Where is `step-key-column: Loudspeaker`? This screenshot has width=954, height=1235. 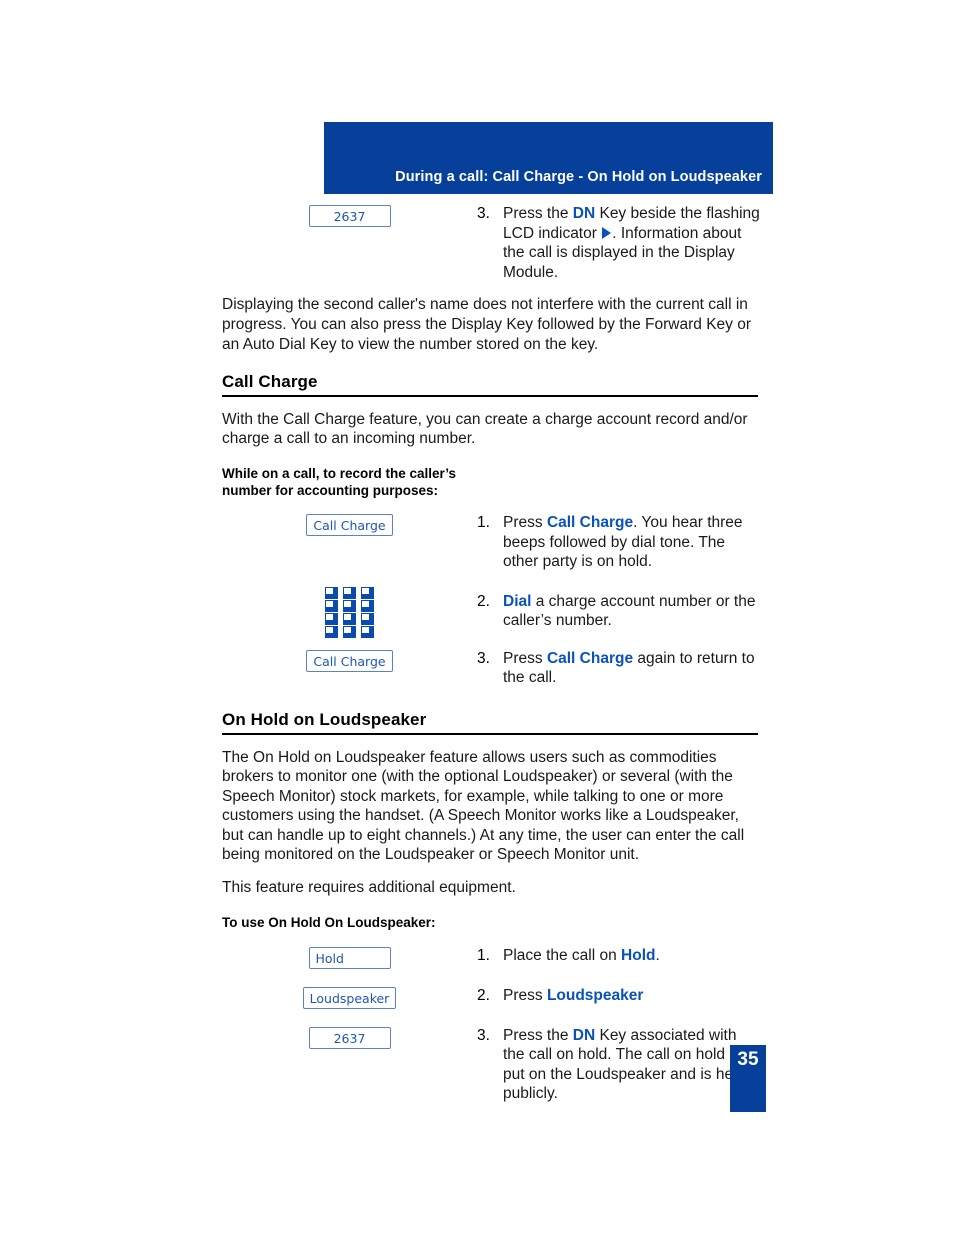 step-key-column: Loudspeaker is located at coordinates (349, 997).